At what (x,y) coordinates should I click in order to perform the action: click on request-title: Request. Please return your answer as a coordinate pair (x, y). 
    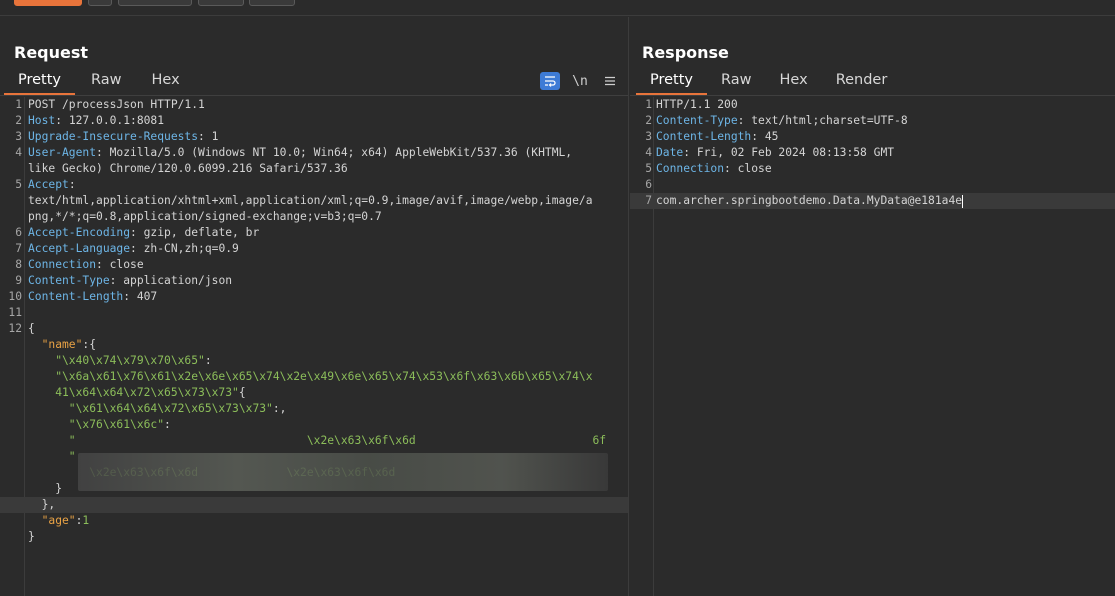
    Looking at the image, I should click on (51, 52).